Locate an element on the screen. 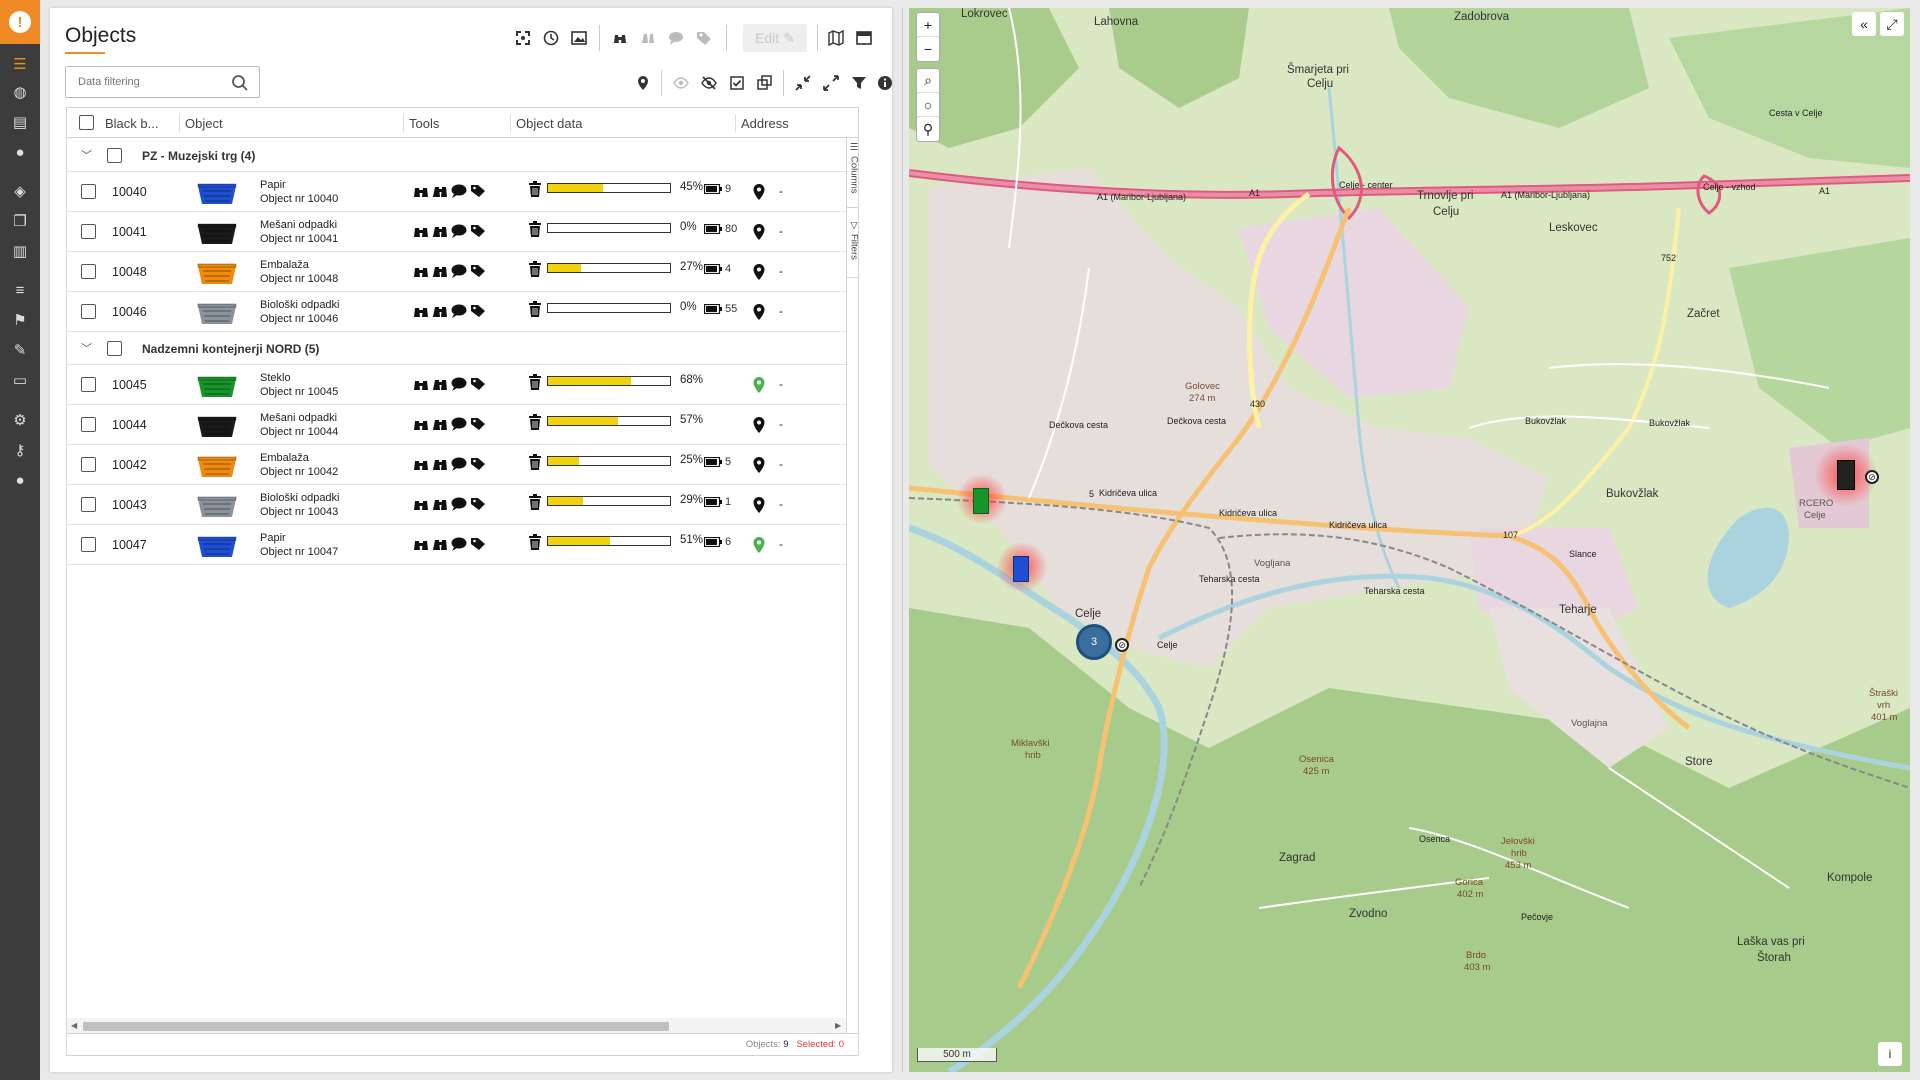 Image resolution: width=1920 pixels, height=1080 pixels. table-row: 10042 Embalaža Object nr 10042 25% 5 - is located at coordinates (462, 465).